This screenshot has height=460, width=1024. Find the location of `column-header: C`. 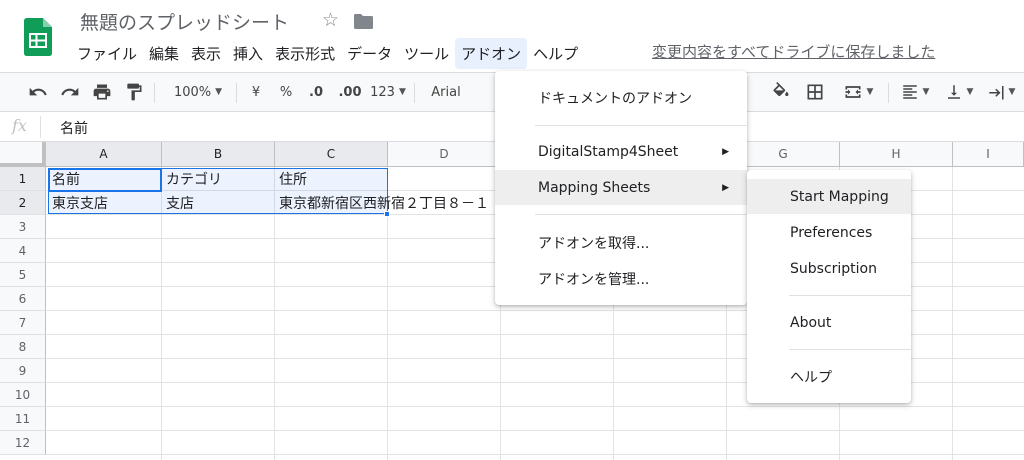

column-header: C is located at coordinates (331, 154).